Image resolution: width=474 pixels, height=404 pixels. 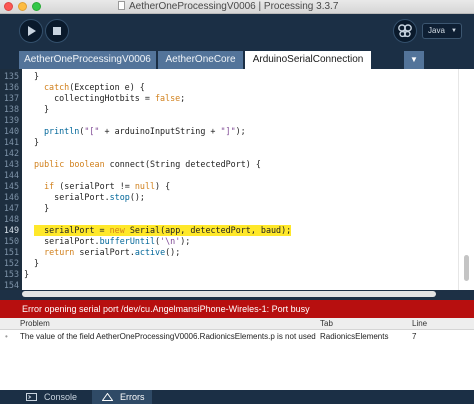 What do you see at coordinates (6, 336) in the screenshot?
I see `warning-icon: •` at bounding box center [6, 336].